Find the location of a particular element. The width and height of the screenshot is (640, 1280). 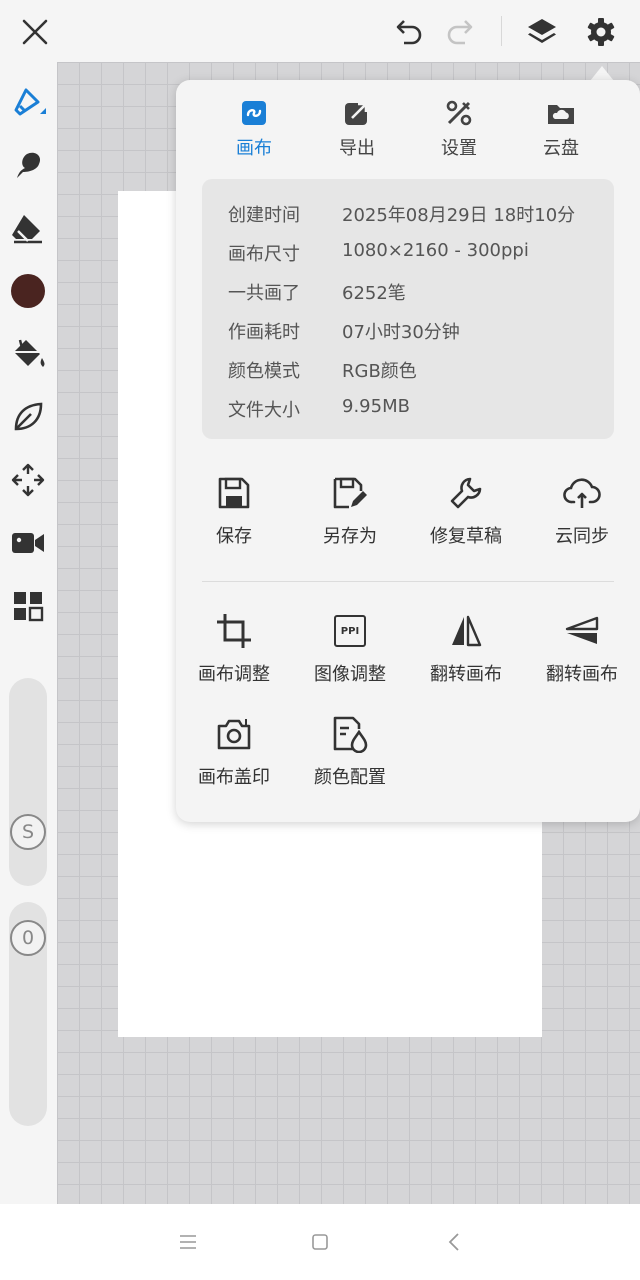

back-chevron-icon is located at coordinates (454, 1242).